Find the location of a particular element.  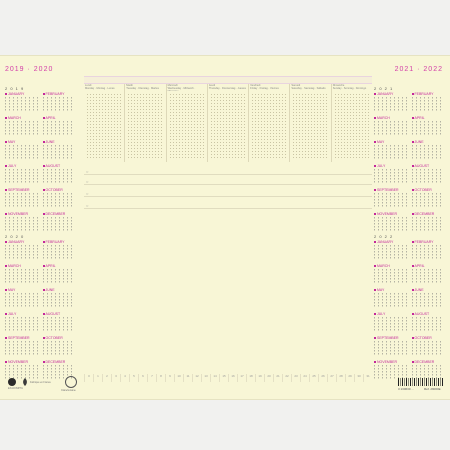

logo-text-1: EXACOMPTA is located at coordinates (15, 388).